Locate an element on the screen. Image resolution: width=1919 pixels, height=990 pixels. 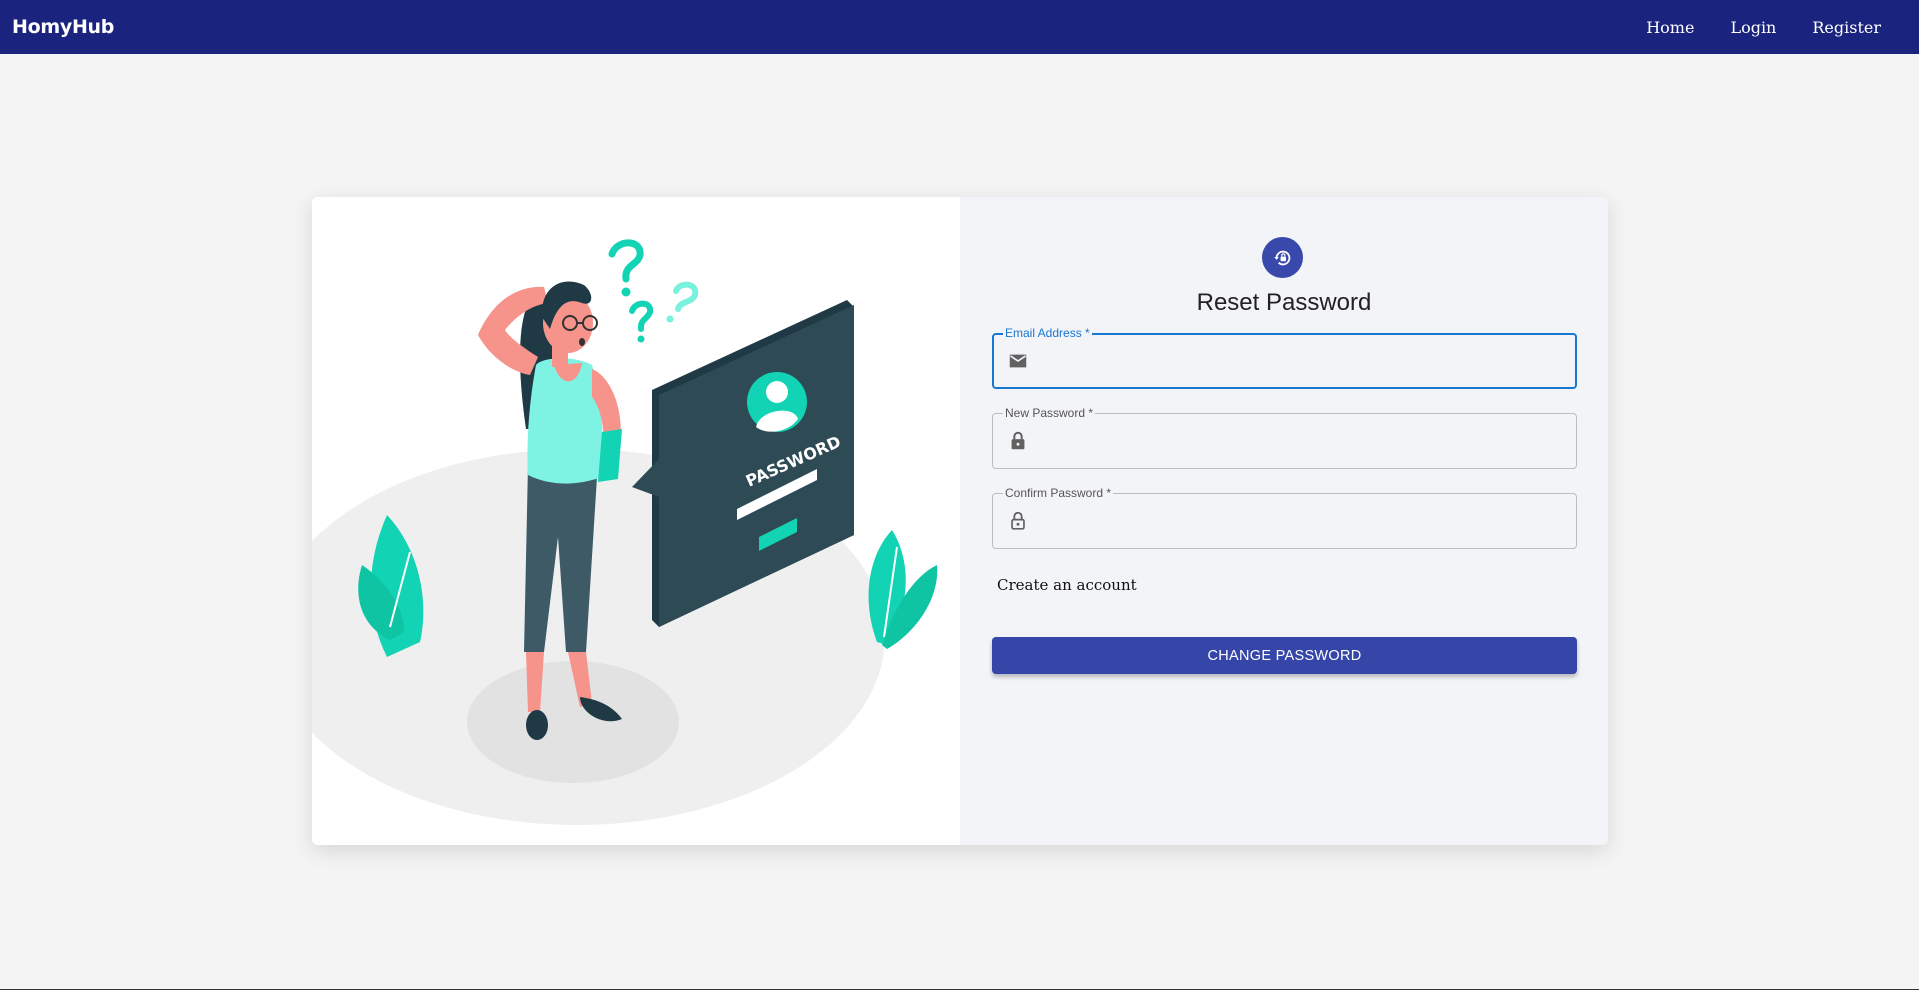
email-input is located at coordinates (1302, 361).